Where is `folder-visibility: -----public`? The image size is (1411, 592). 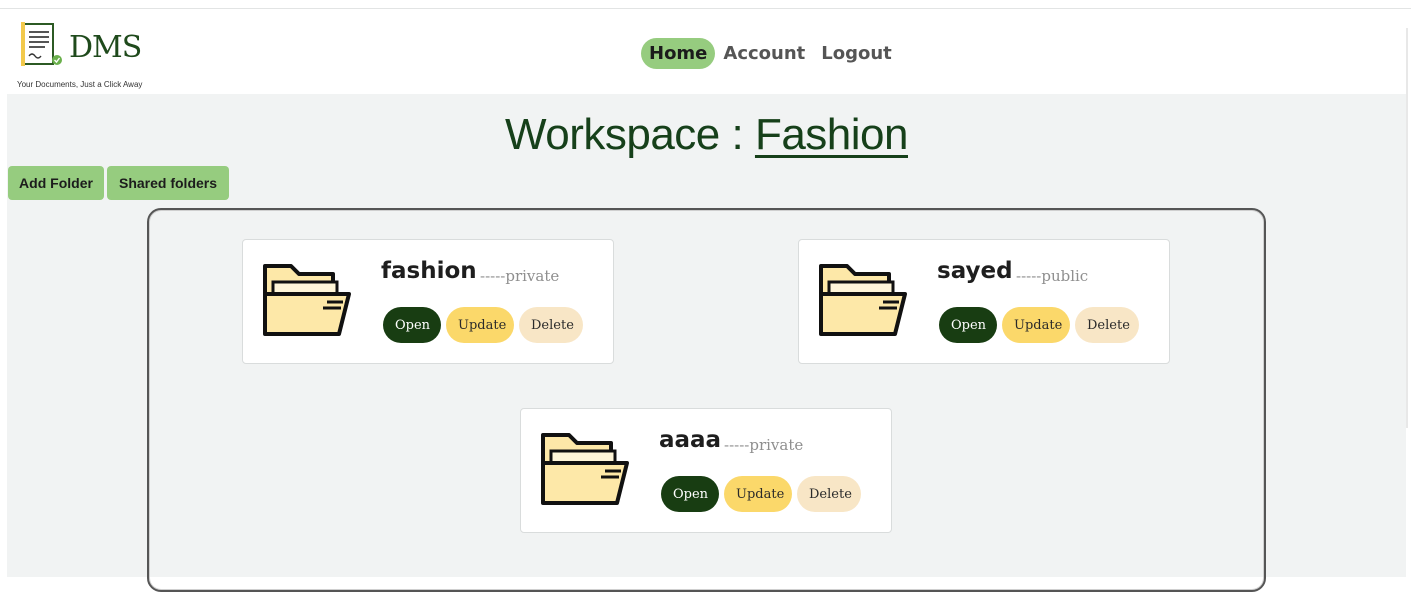
folder-visibility: -----public is located at coordinates (1052, 276).